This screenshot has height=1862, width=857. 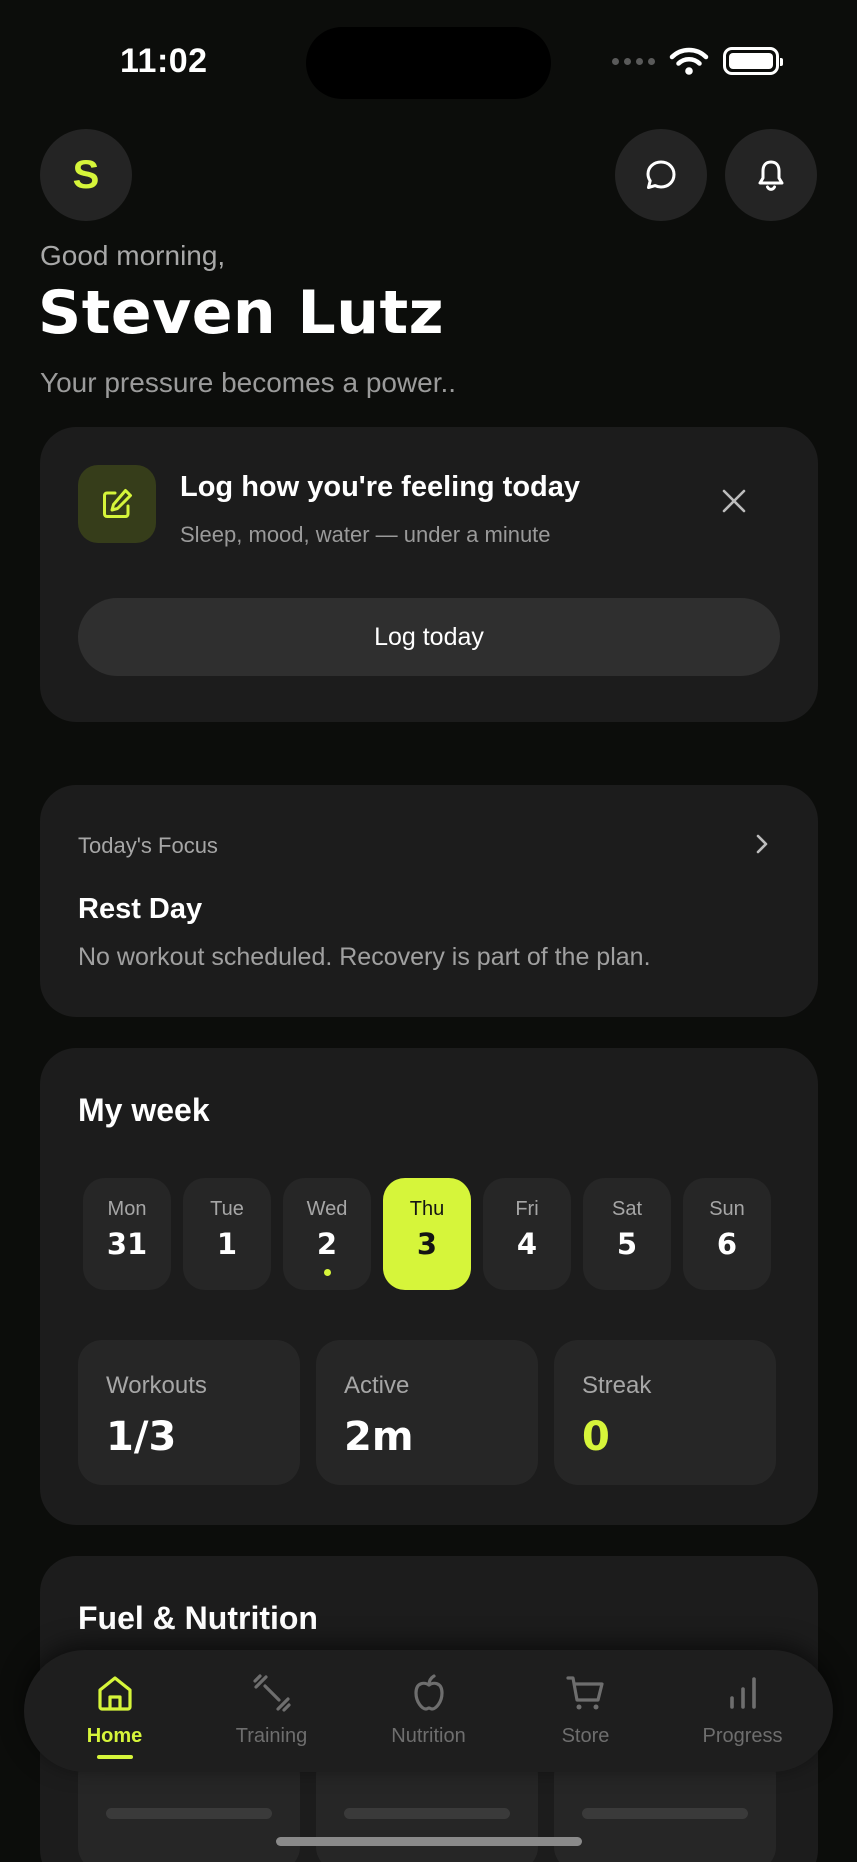 I want to click on tab-store: Store, so click(x=586, y=1711).